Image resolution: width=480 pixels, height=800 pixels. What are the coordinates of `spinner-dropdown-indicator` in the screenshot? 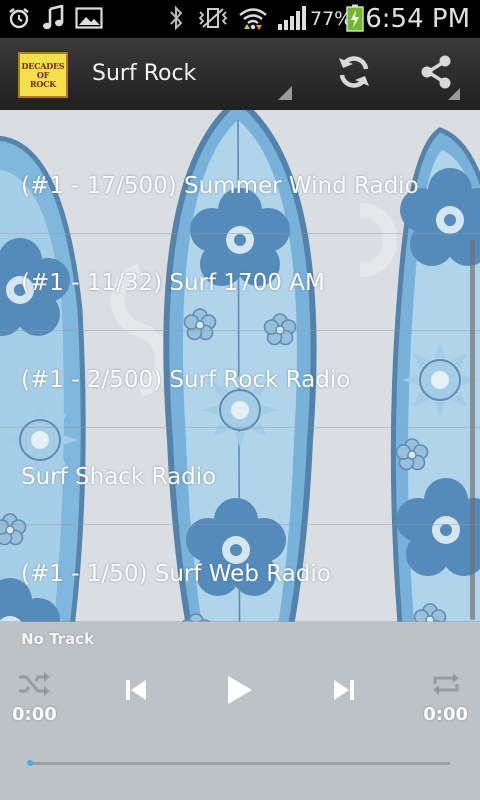 It's located at (285, 93).